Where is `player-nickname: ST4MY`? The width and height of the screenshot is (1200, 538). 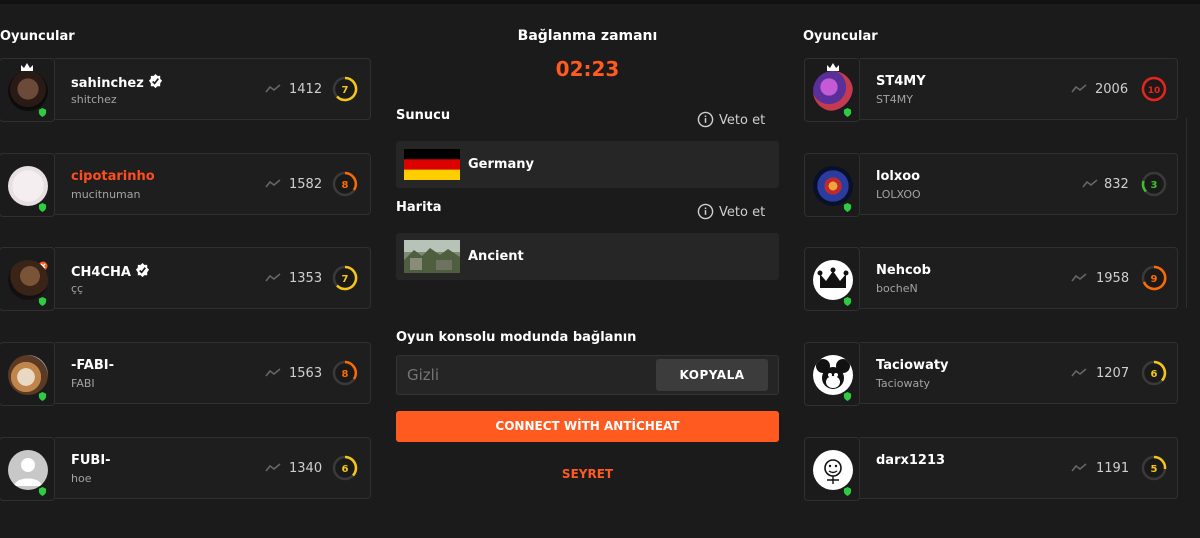 player-nickname: ST4MY is located at coordinates (894, 99).